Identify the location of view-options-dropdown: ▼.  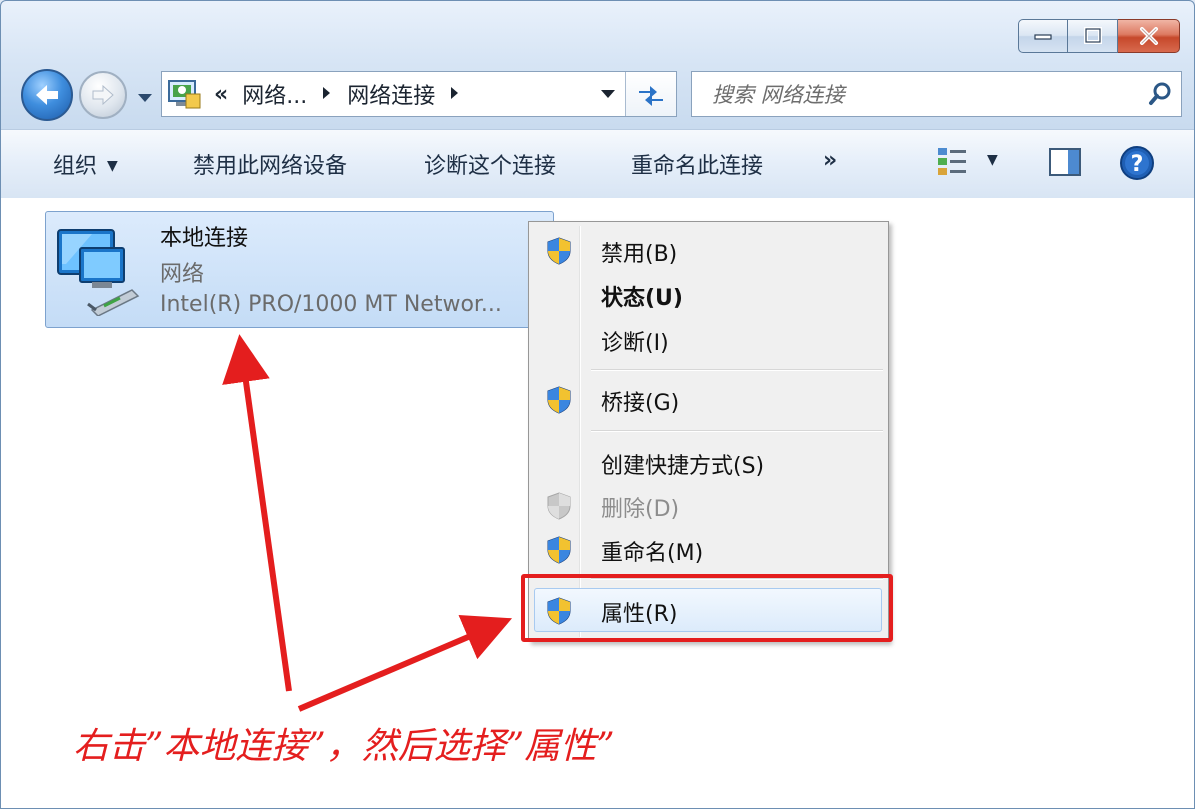
(992, 160).